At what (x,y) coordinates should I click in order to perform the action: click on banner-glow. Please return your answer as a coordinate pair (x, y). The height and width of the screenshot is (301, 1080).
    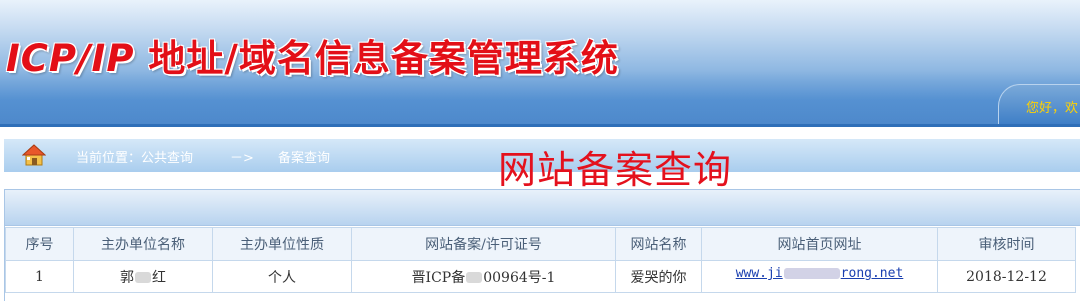
    Looking at the image, I should click on (540, 102).